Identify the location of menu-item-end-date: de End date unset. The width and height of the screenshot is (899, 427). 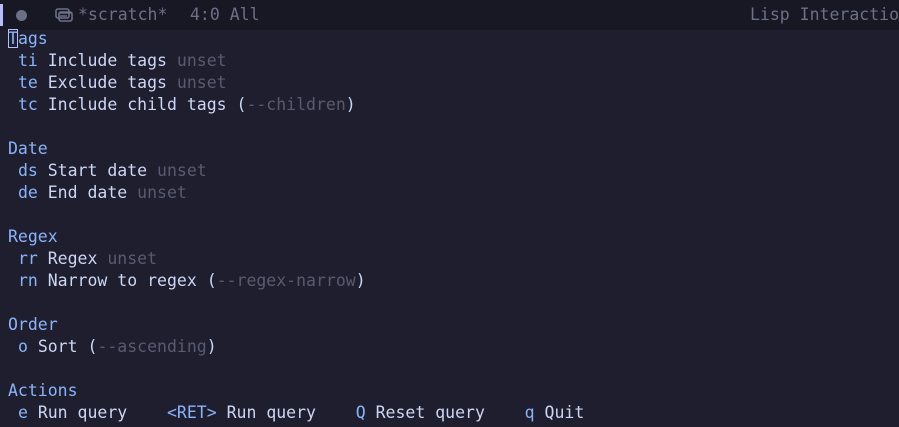
(453, 193).